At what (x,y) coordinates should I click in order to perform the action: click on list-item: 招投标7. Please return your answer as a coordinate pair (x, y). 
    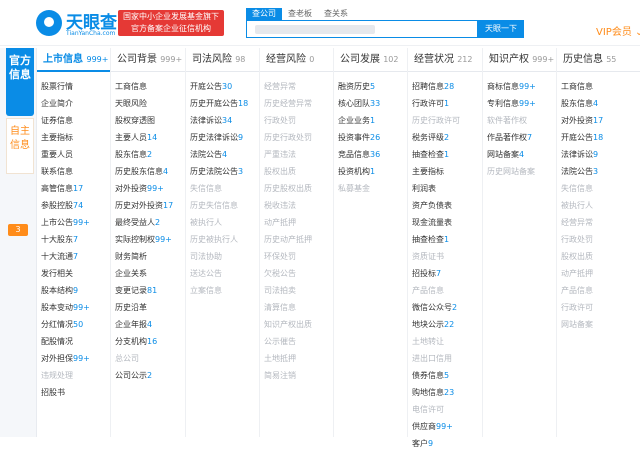
    Looking at the image, I should click on (445, 273).